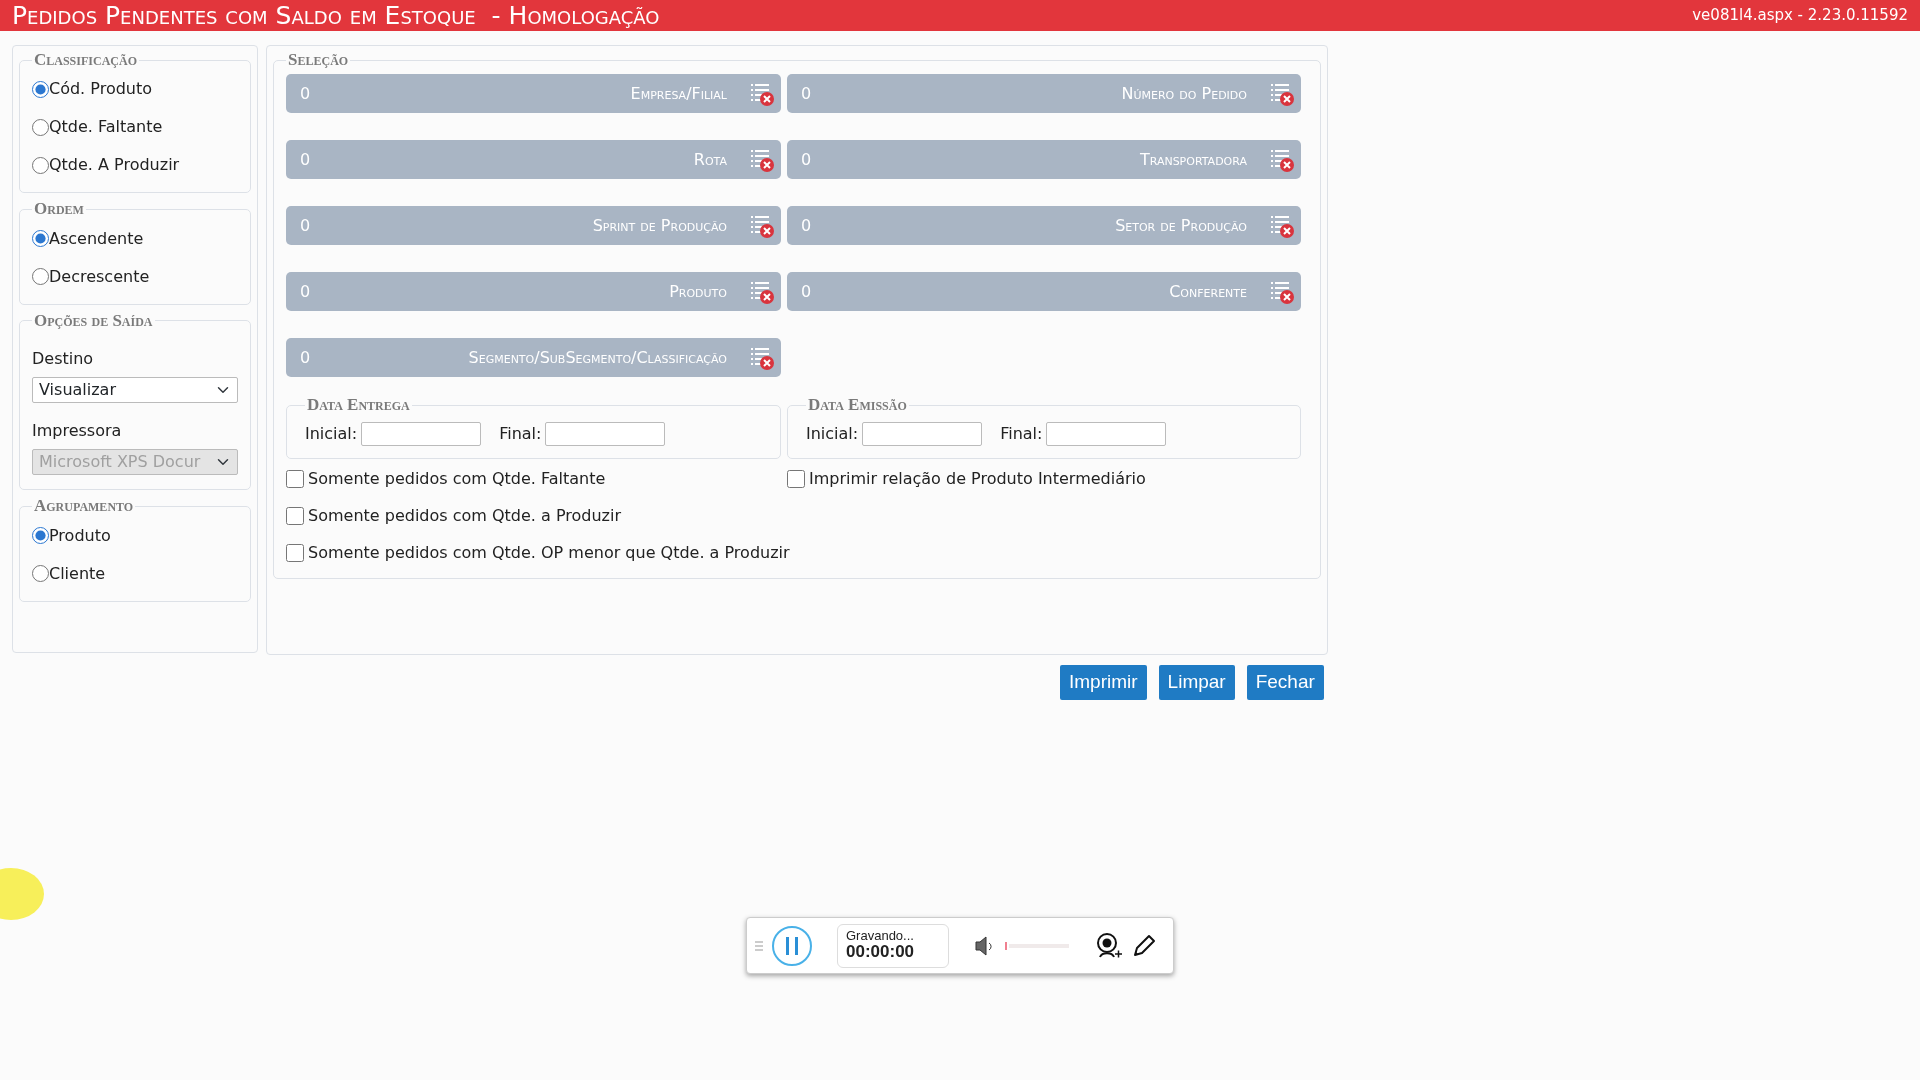  Describe the element at coordinates (1800, 16) in the screenshot. I see `version-text: ve081l4.aspx - 2.23.0.11592` at that location.